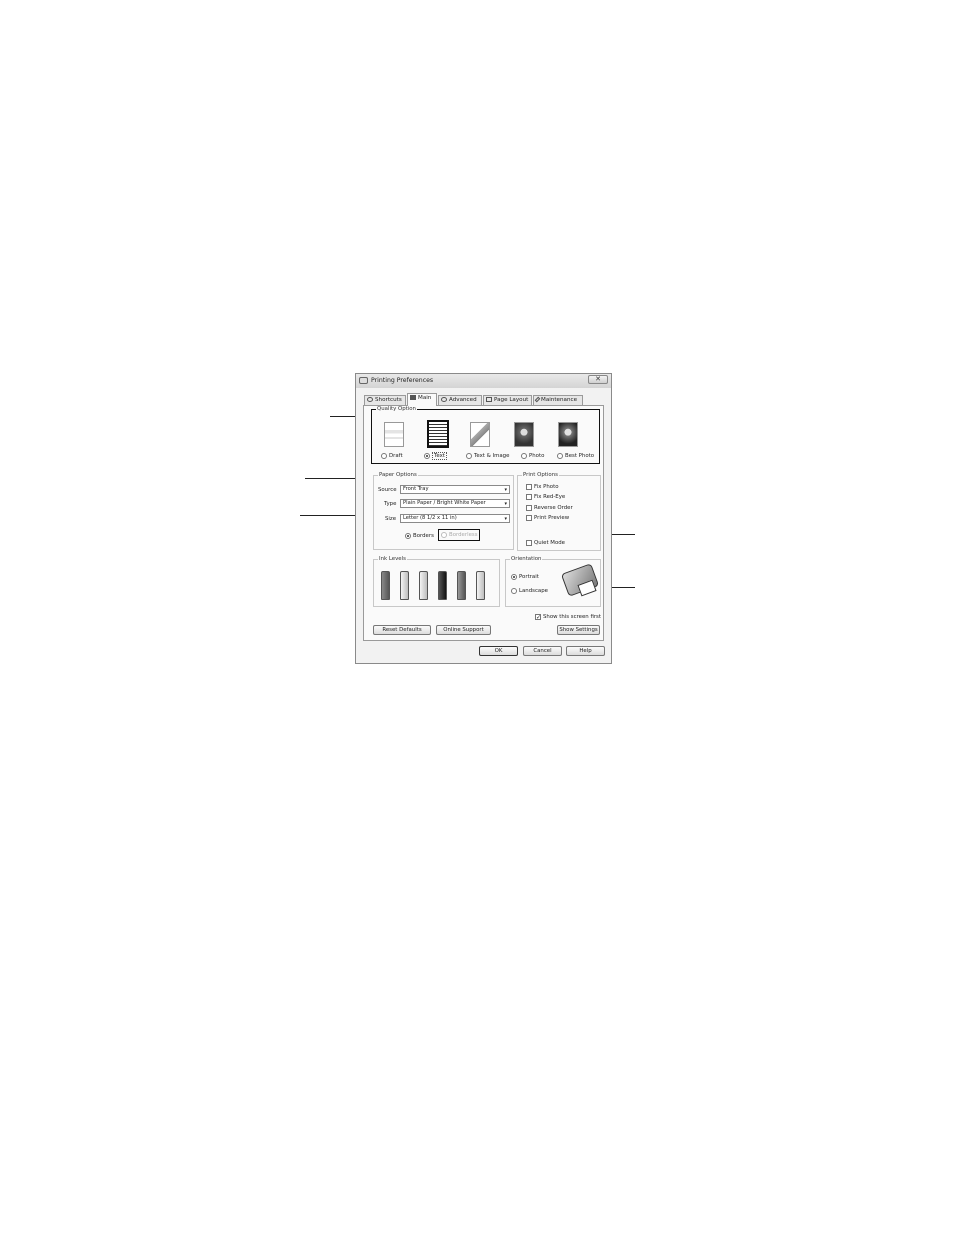  I want to click on type-select: Plain Paper / Bright White Paper ▾, so click(455, 503).